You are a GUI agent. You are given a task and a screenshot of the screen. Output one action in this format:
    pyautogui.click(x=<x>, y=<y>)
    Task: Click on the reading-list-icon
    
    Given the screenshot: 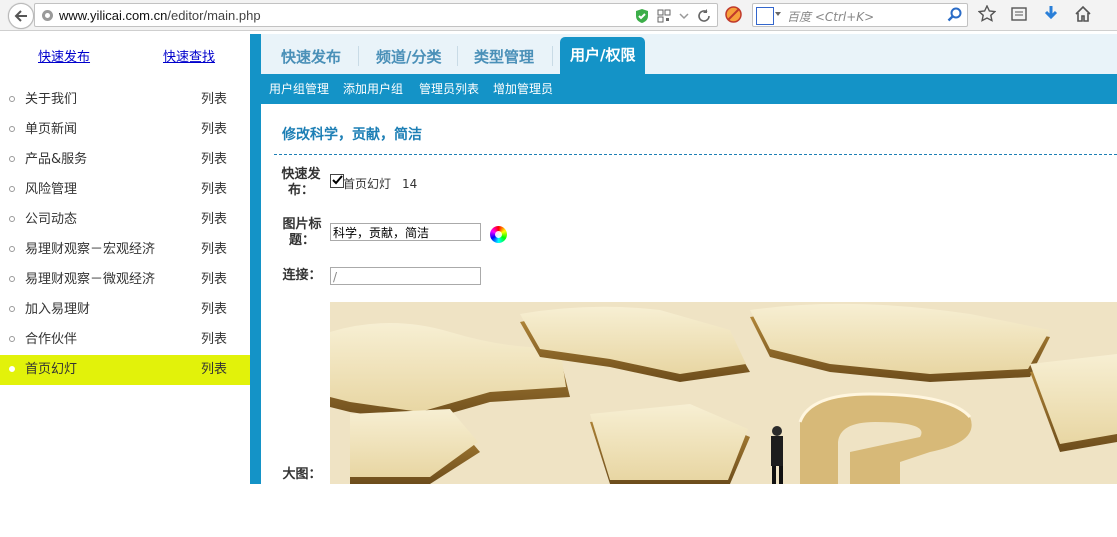 What is the action you would take?
    pyautogui.click(x=1019, y=14)
    